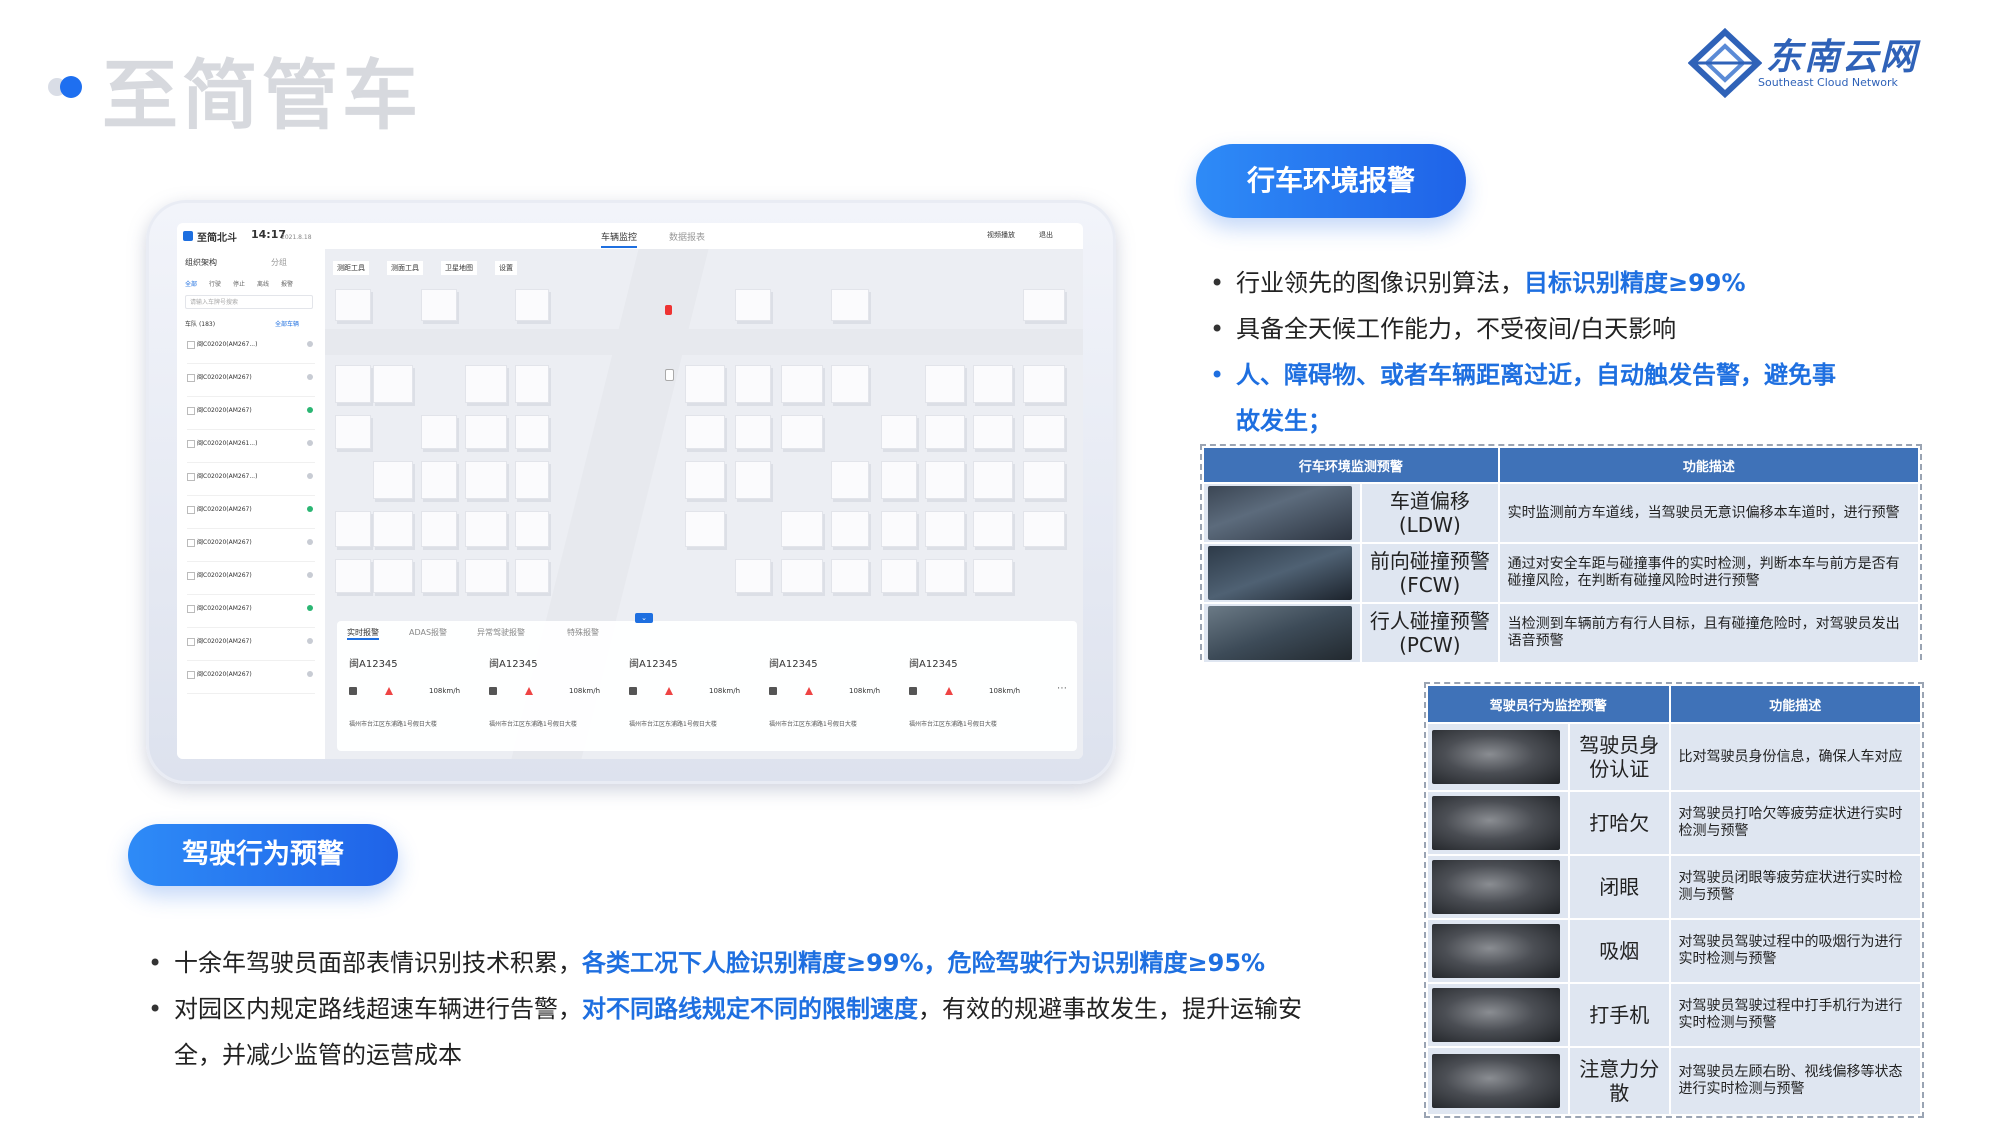 This screenshot has height=1125, width=2000. Describe the element at coordinates (65, 87) in the screenshot. I see `title-bullet-icon` at that location.